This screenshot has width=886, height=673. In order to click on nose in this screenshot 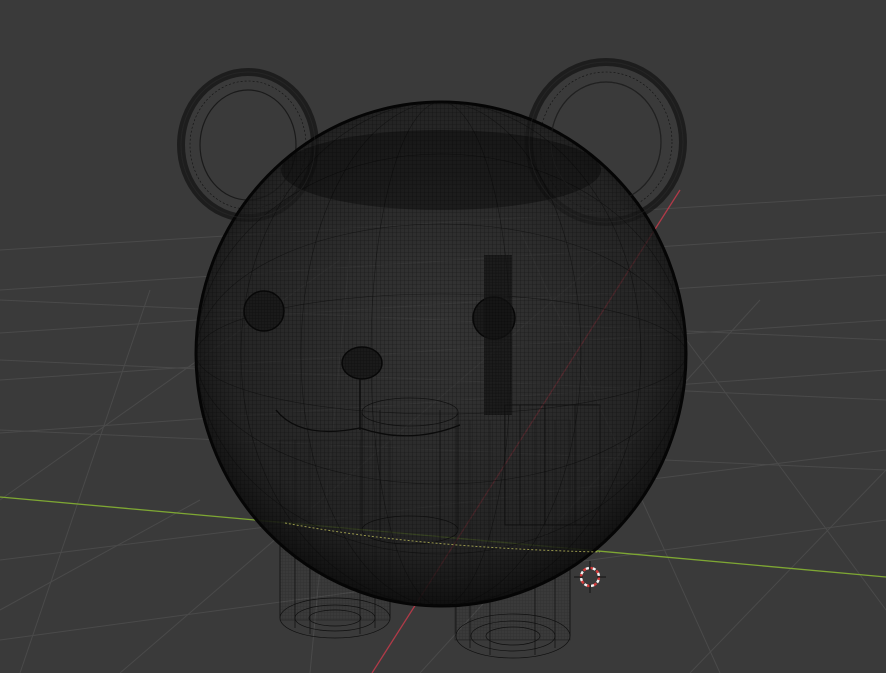, I will do `click(362, 363)`.